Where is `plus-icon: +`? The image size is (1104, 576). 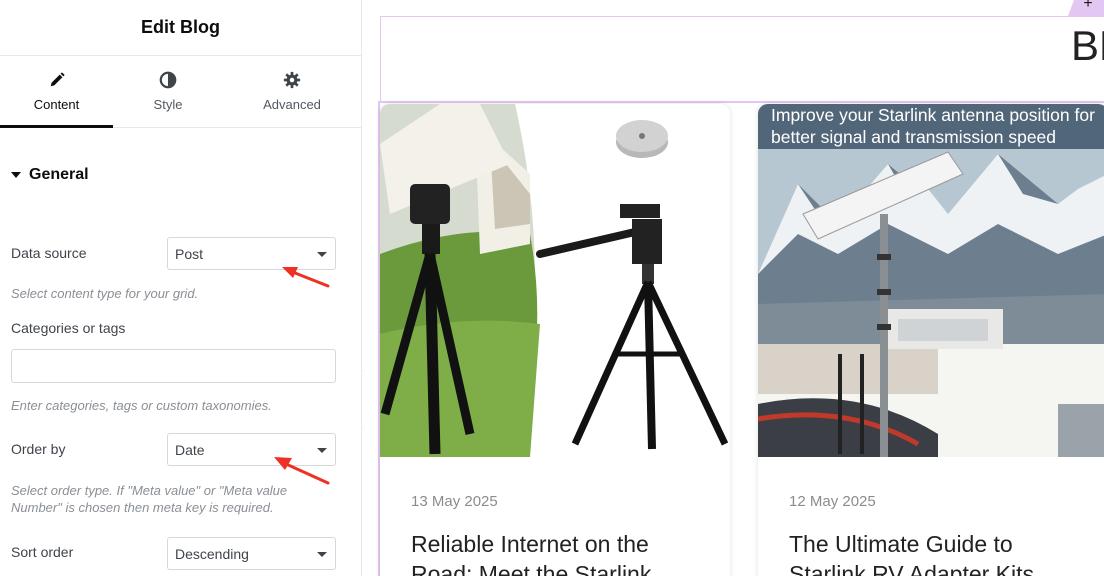
plus-icon: + is located at coordinates (1088, 6).